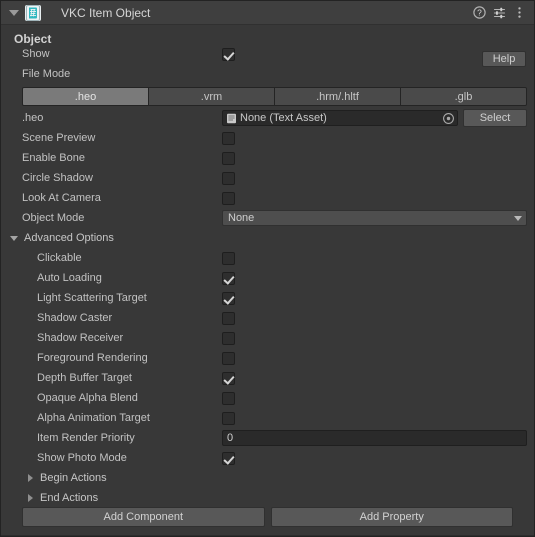 The width and height of the screenshot is (535, 537). What do you see at coordinates (448, 118) in the screenshot?
I see `object-picker-icon` at bounding box center [448, 118].